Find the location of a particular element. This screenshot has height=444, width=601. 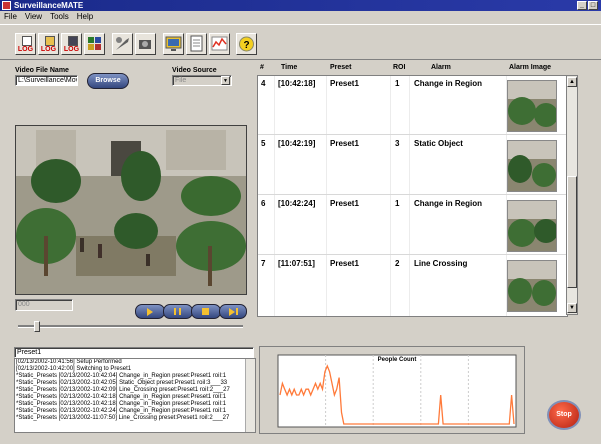

log-line: [02/13/2002-10:41:56] Setup Performed is located at coordinates (69, 362).